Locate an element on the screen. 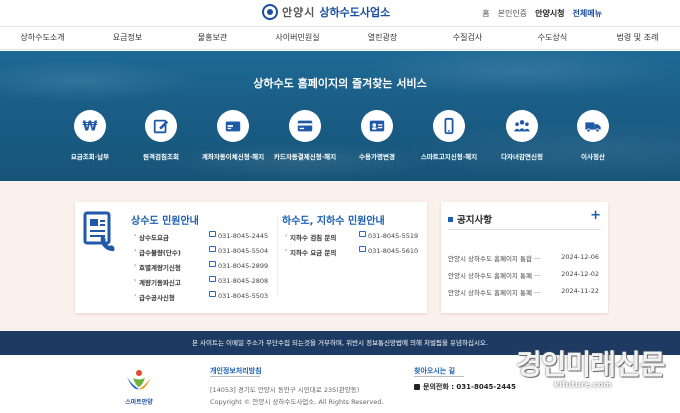  service-fee-payment: ₩ 요금조회·납부 is located at coordinates (90, 135).